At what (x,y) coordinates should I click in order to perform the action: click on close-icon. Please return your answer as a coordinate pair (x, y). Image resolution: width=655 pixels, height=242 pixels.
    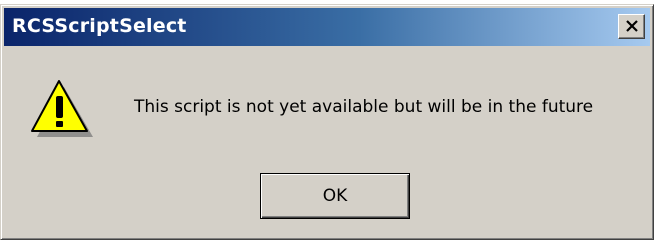
    Looking at the image, I should click on (632, 26).